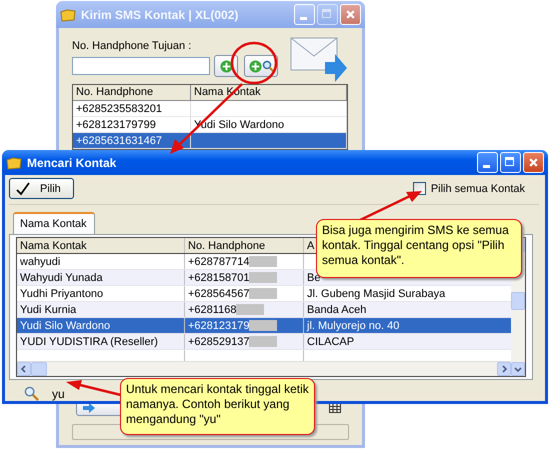 This screenshot has height=450, width=550. What do you see at coordinates (353, 326) in the screenshot?
I see `table-cell: jl. Mulyorejo no. 40` at bounding box center [353, 326].